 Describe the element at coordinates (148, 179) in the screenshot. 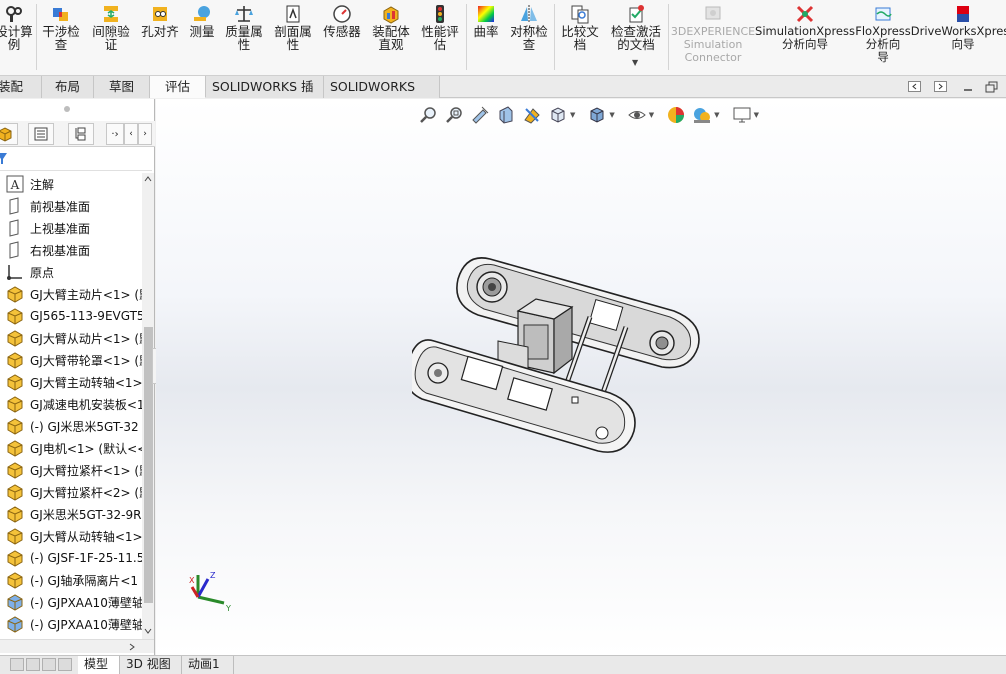

I see `chevron-up-icon` at that location.